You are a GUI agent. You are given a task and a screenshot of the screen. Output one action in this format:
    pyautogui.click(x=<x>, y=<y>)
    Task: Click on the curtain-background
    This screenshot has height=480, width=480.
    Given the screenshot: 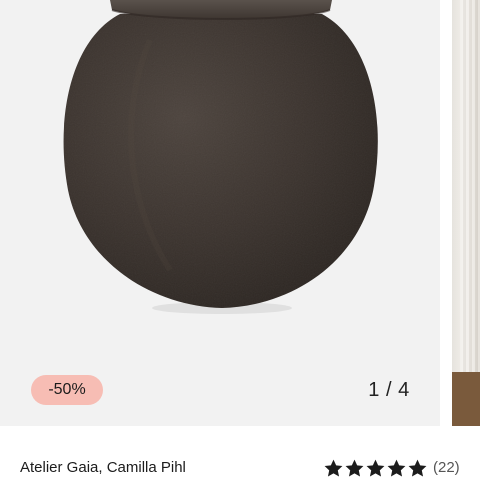 What is the action you would take?
    pyautogui.click(x=470, y=213)
    